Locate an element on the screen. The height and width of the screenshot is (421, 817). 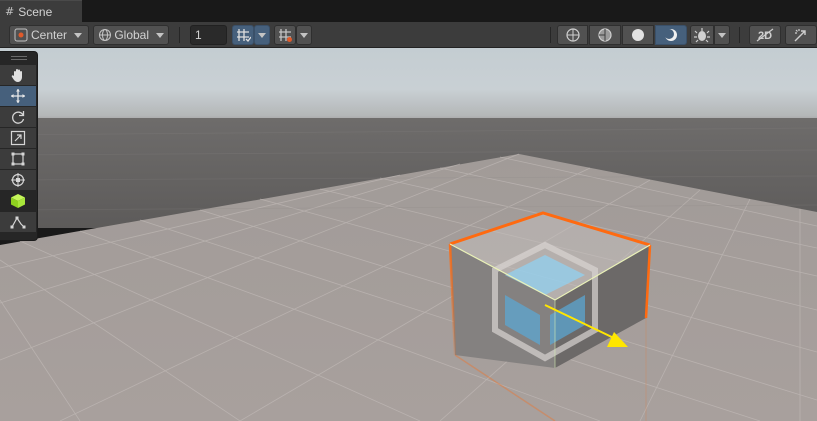
drag-handle is located at coordinates (18, 58).